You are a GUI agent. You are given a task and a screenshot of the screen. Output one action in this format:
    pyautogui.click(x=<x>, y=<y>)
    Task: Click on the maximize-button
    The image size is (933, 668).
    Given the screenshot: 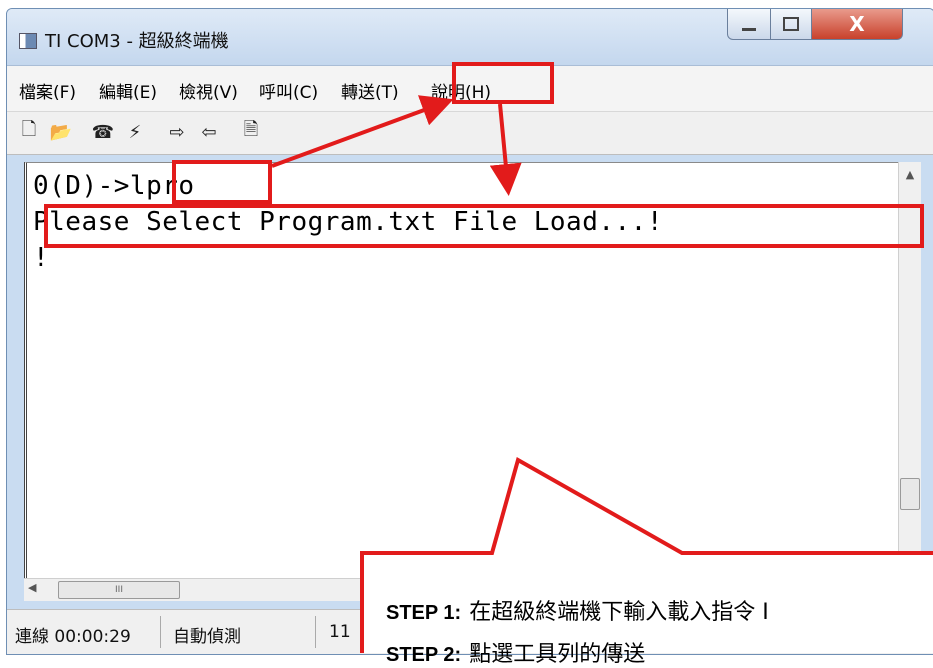 What is the action you would take?
    pyautogui.click(x=791, y=24)
    